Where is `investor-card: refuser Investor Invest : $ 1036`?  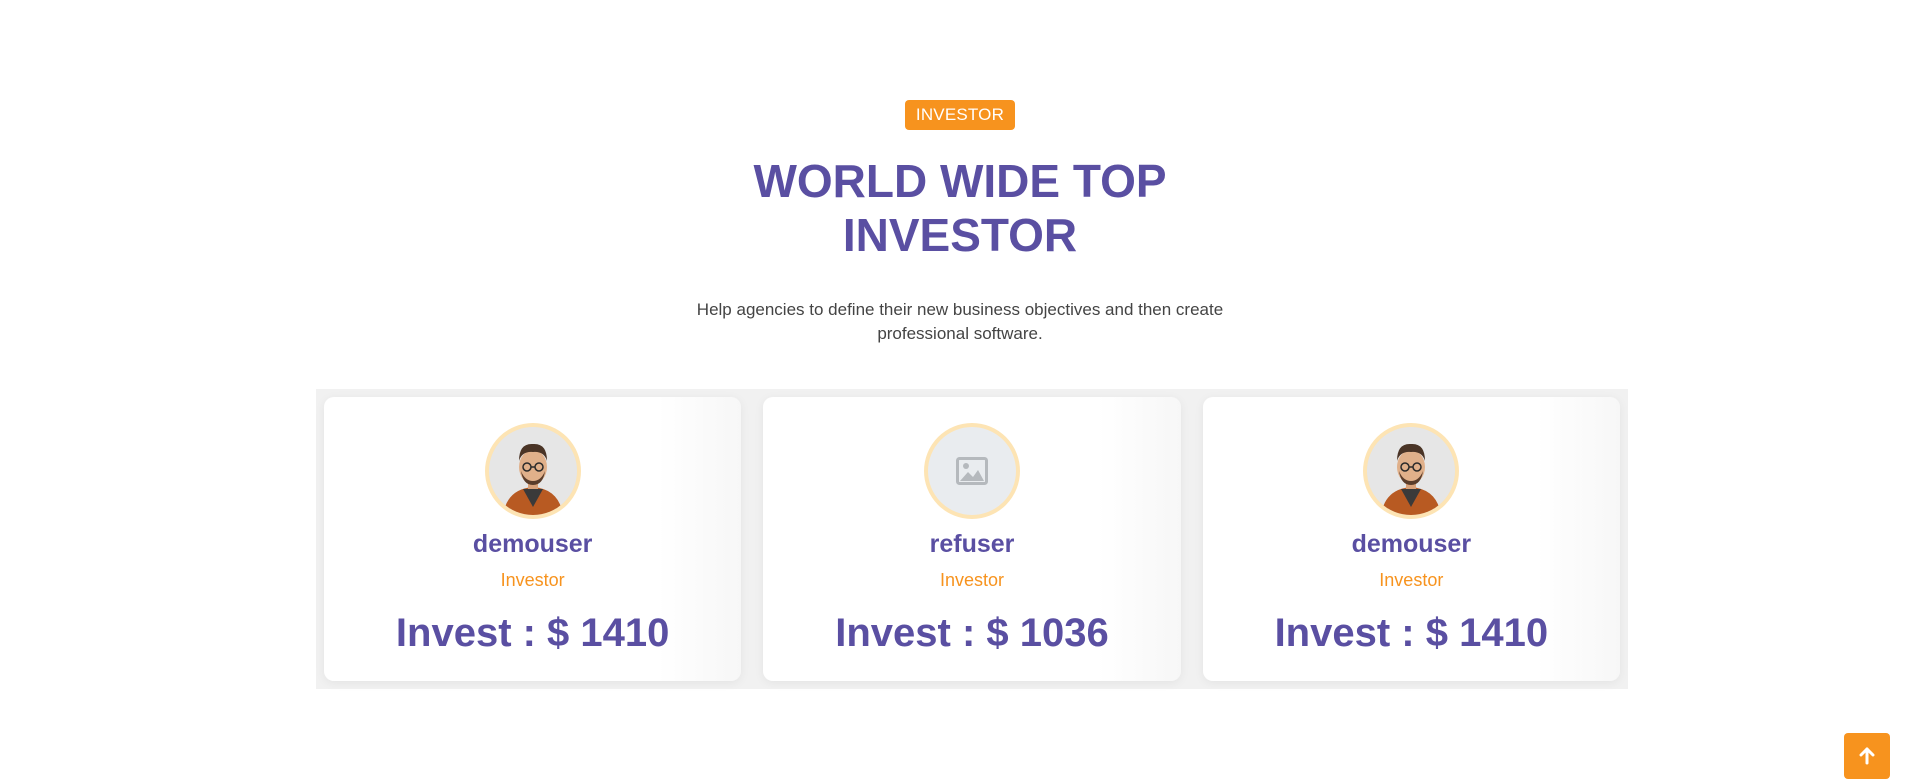
investor-card: refuser Investor Invest : $ 1036 is located at coordinates (972, 539).